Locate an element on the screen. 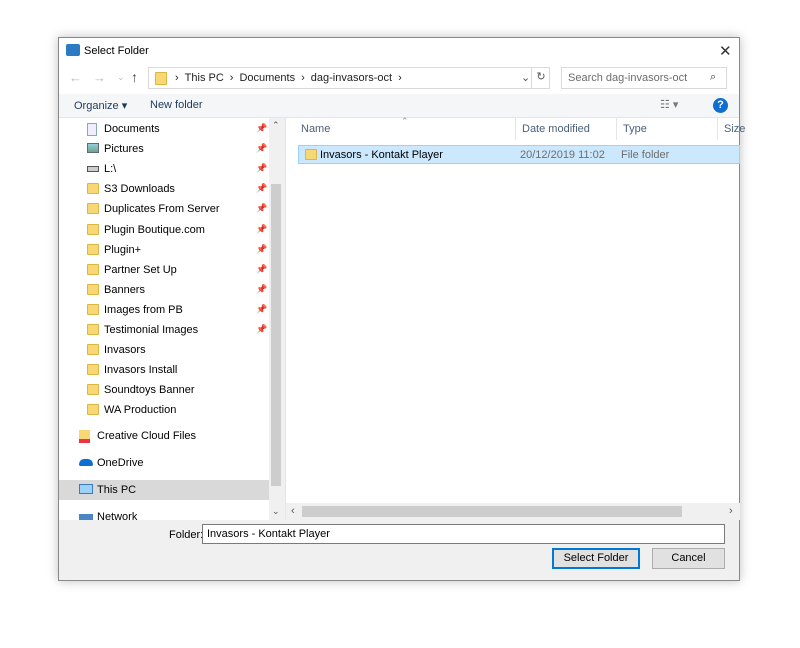 The width and height of the screenshot is (800, 648). nav-item: S3 Downloads 📌 is located at coordinates (164, 189).